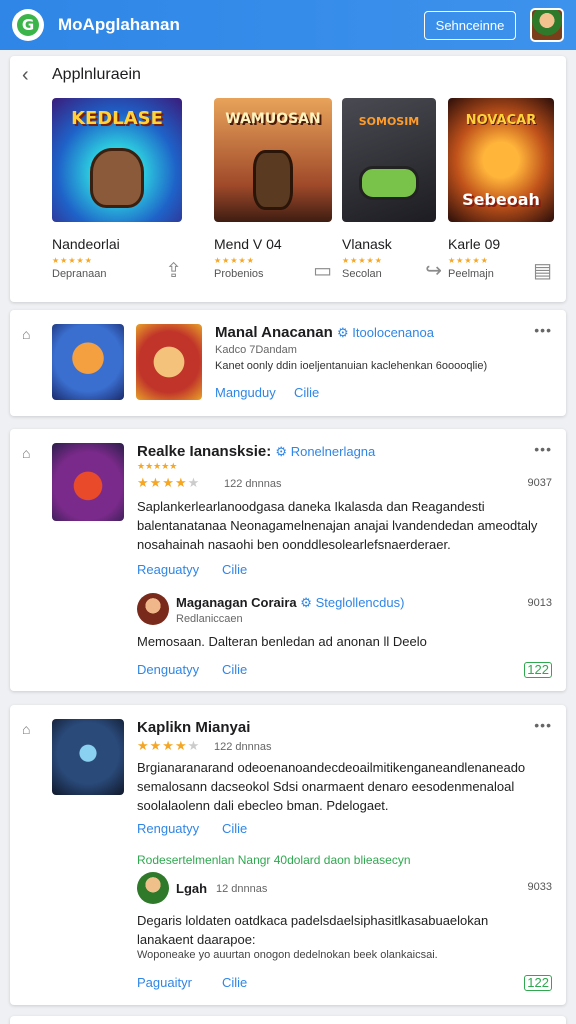 The height and width of the screenshot is (1024, 576). Describe the element at coordinates (501, 160) in the screenshot. I see `game-thumbnail: NOVACAR Sebeoah` at that location.